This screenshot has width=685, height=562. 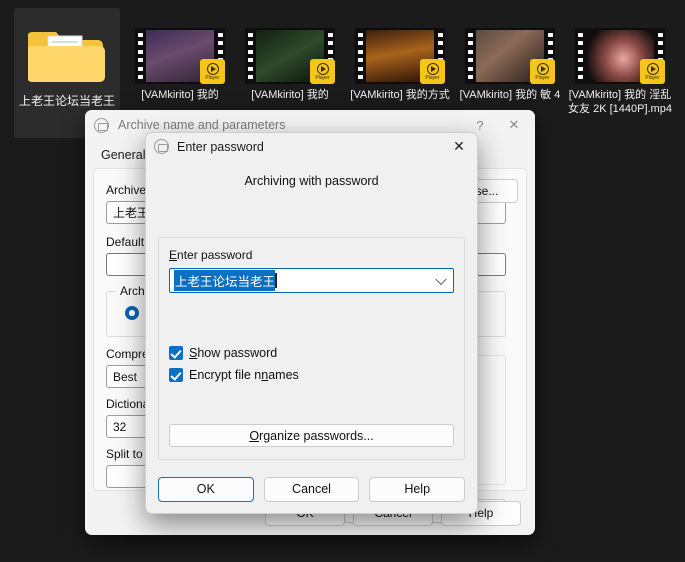 I want to click on password-cancel-button: Cancel, so click(x=311, y=489).